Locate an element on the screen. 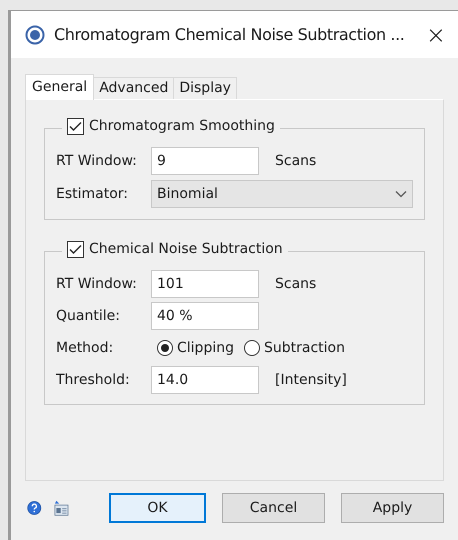  field-label: Method: is located at coordinates (85, 348).